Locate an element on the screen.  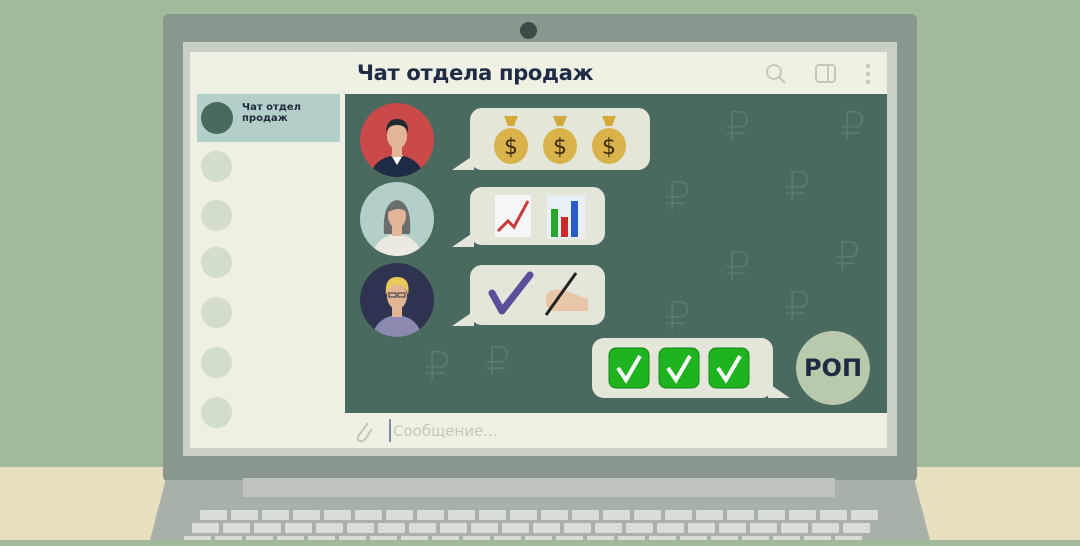
text-cursor is located at coordinates (390, 430).